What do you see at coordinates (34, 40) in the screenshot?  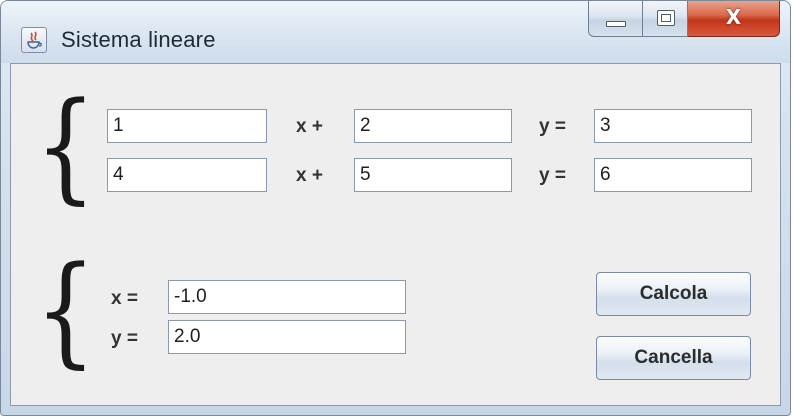 I see `java-app-icon` at bounding box center [34, 40].